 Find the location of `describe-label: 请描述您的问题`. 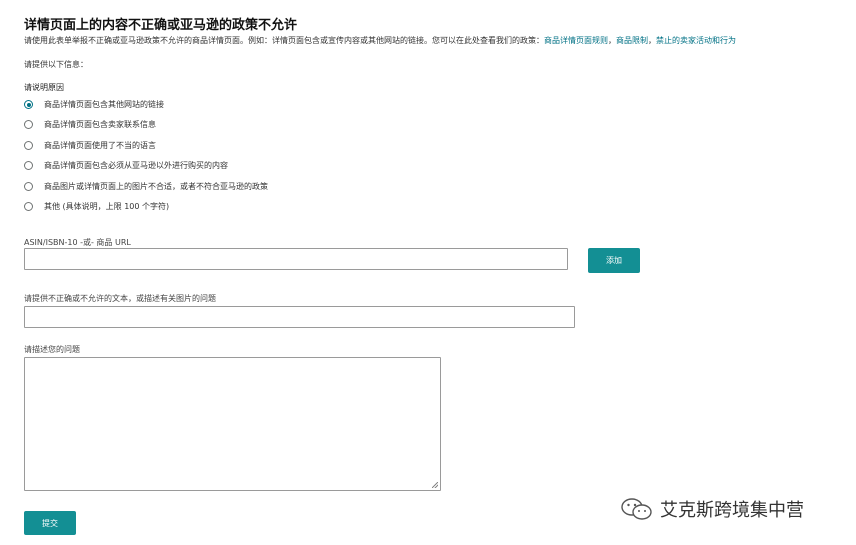

describe-label: 请描述您的问题 is located at coordinates (52, 349).